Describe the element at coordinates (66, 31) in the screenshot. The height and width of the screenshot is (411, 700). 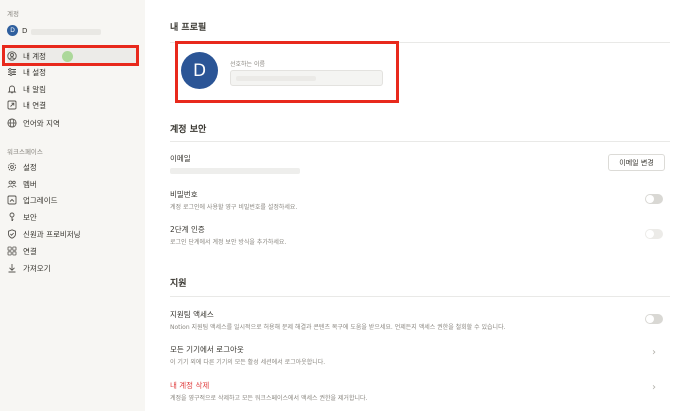
I see `user-email-redacted` at that location.